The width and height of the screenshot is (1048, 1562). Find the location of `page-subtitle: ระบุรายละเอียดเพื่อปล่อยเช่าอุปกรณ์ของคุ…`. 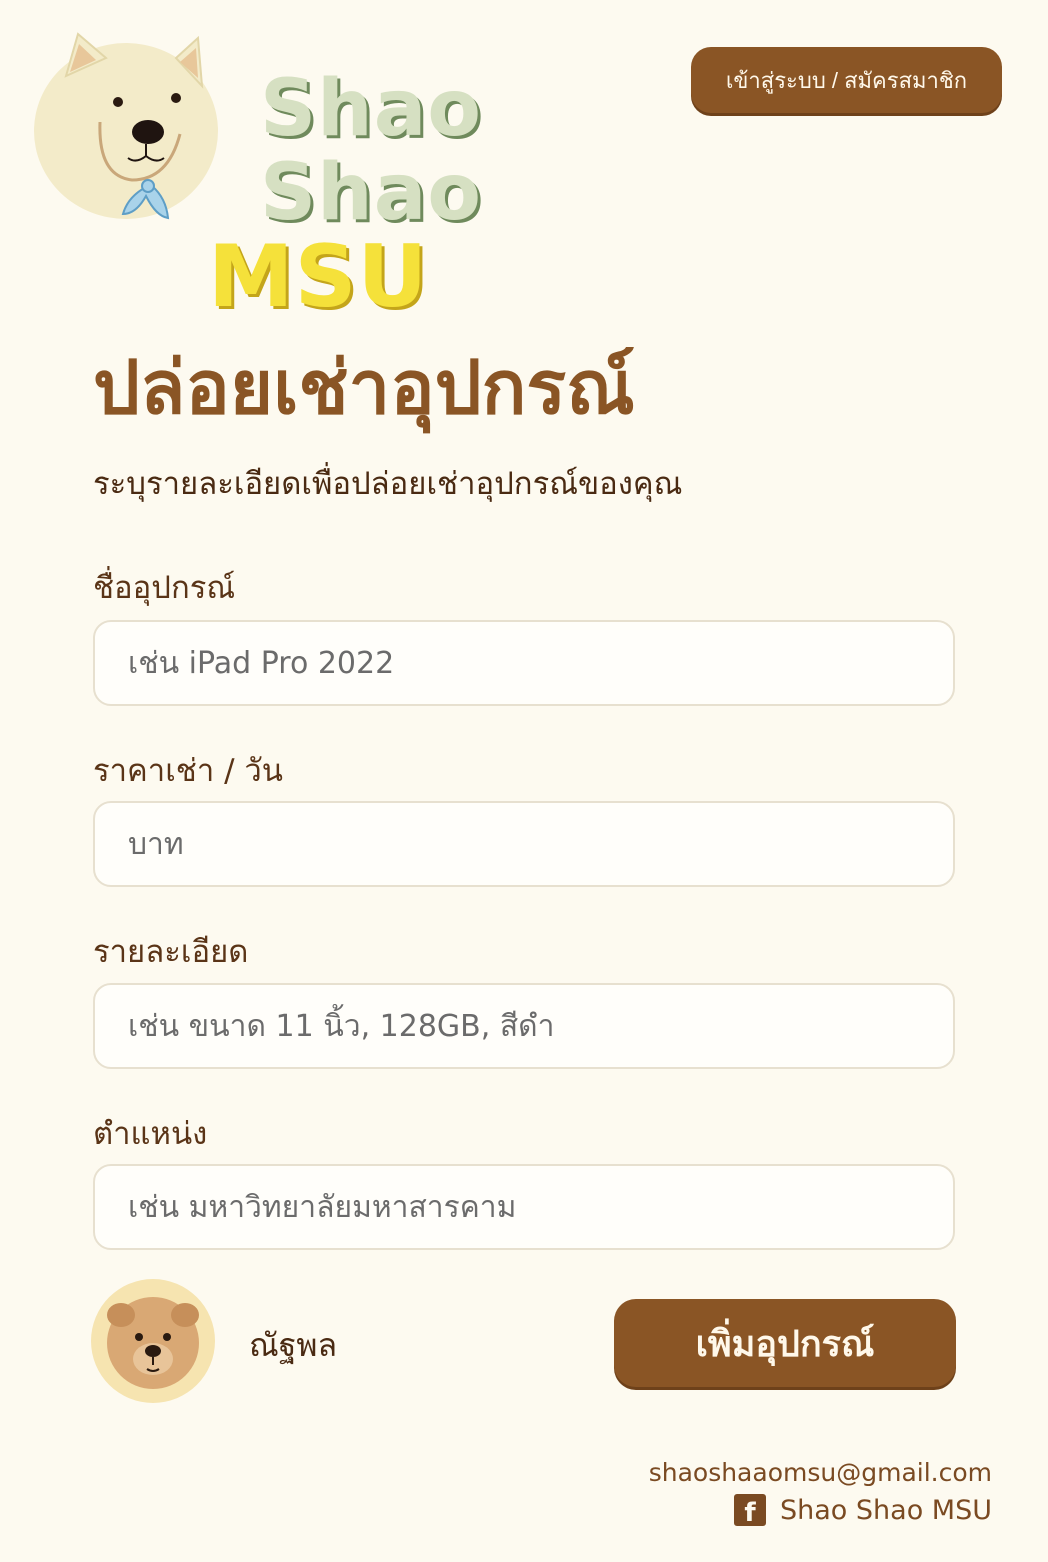

page-subtitle: ระบุรายละเอียดเพื่อปล่อยเช่าอุปกรณ์ของคุ… is located at coordinates (388, 484).